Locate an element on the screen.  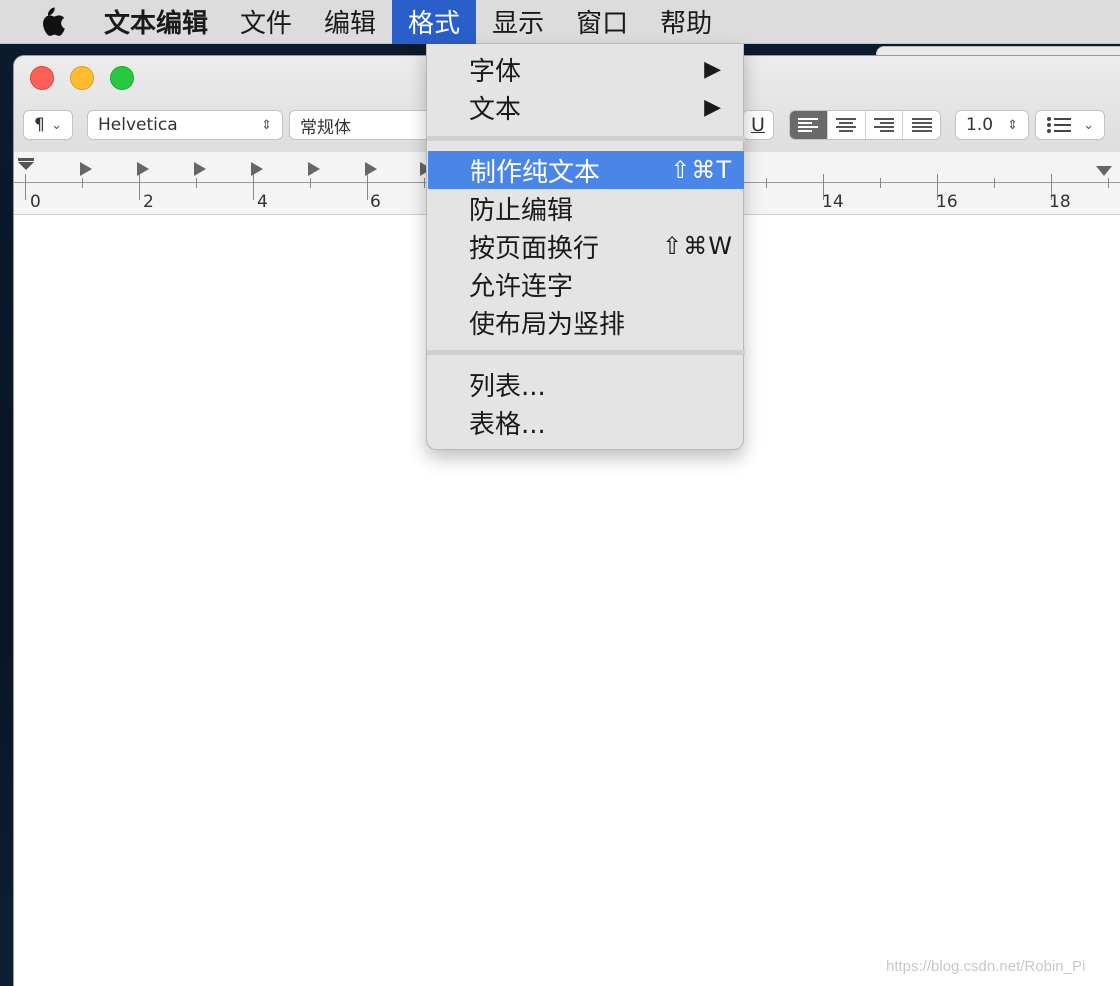
menu-help: 帮助 is located at coordinates (686, 22).